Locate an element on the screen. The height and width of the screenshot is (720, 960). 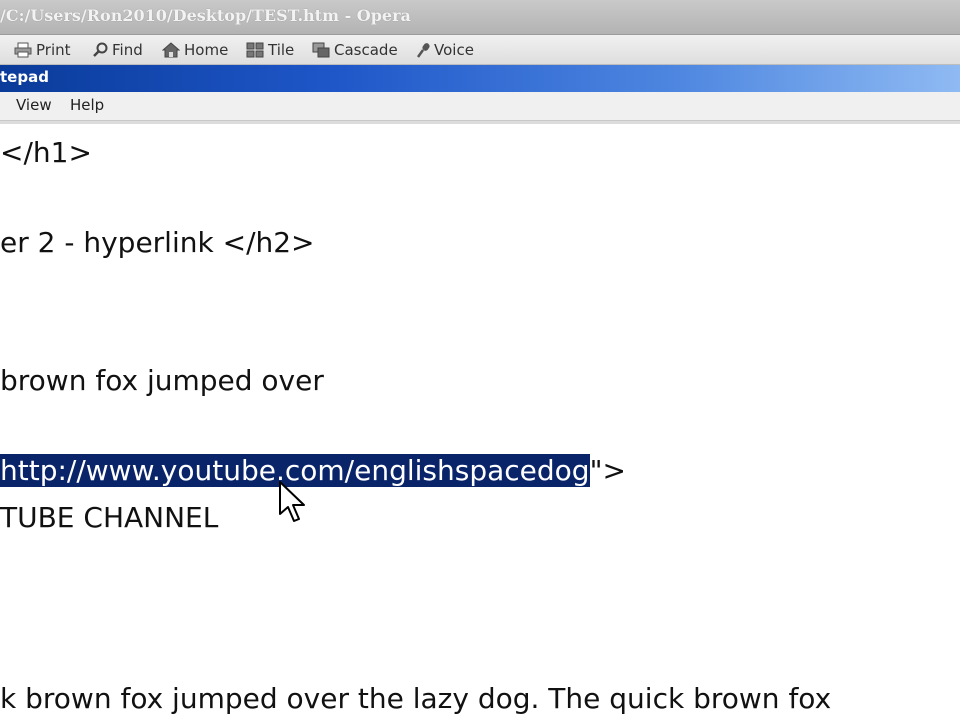
tile-label: Tile is located at coordinates (281, 50).